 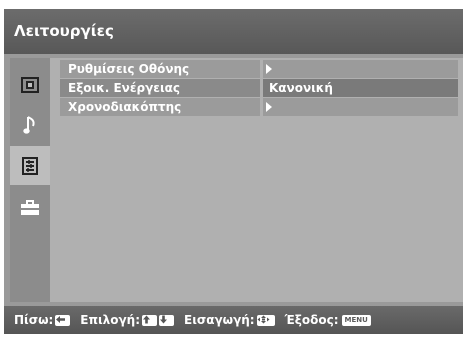 I want to click on enter-hint-label: Εισαγωγή:, so click(x=219, y=320).